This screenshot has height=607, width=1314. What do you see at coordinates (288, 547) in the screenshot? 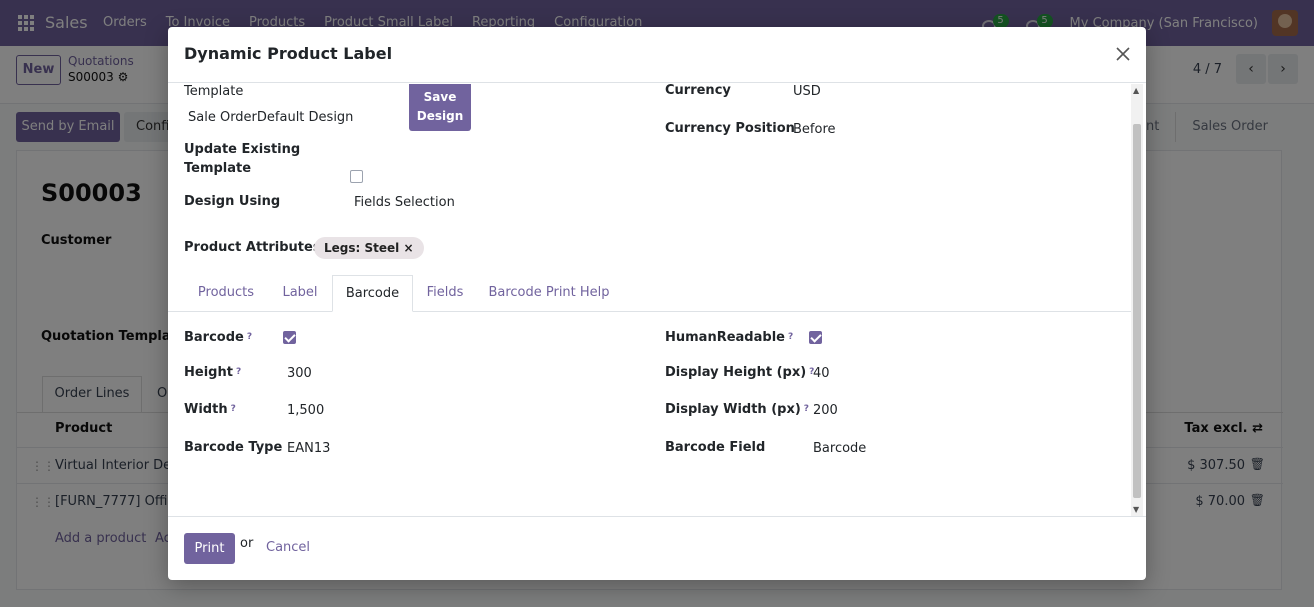
I see `cancel-link: Cancel` at bounding box center [288, 547].